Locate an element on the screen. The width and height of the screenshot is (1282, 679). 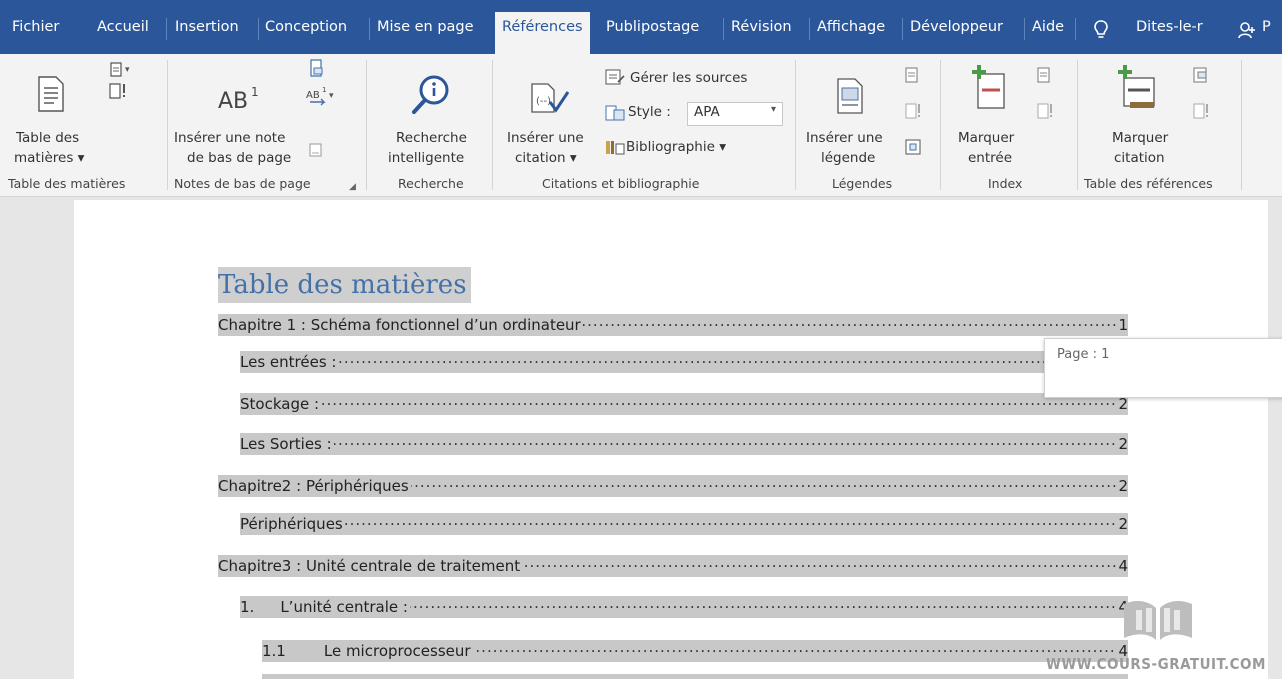
insert-citation-icon: (--) is located at coordinates (549, 101).